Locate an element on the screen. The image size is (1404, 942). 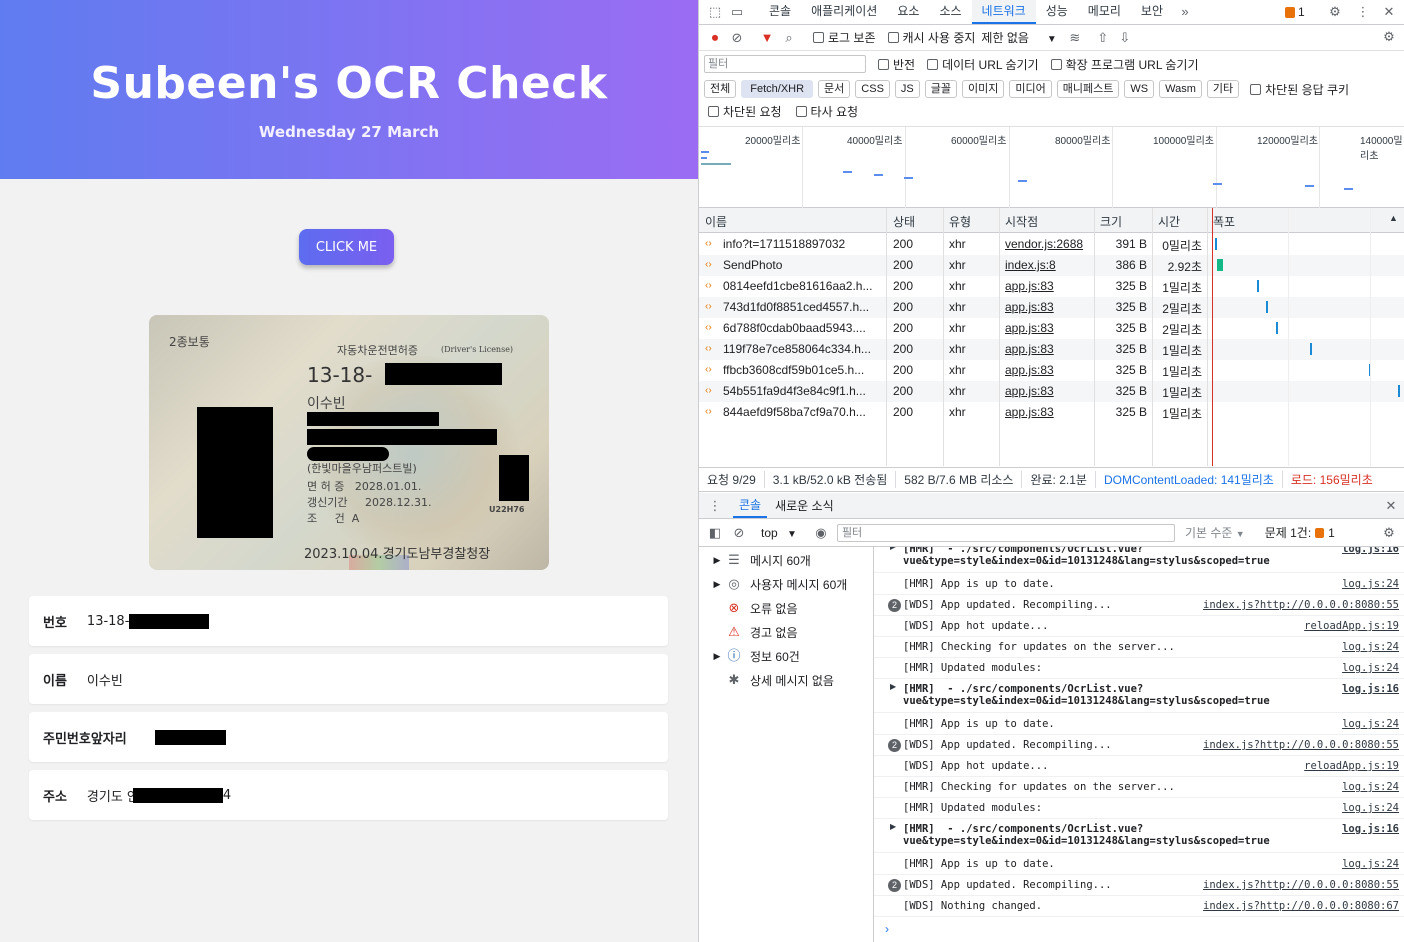
close-devtools-icon: ✕ is located at coordinates (1389, 12).